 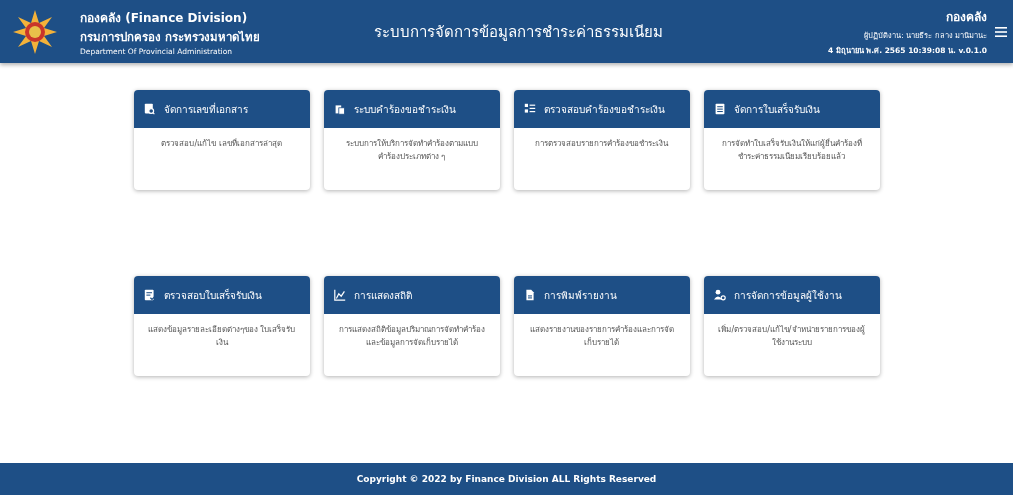 What do you see at coordinates (164, 18) in the screenshot?
I see `org-title: กองคลัง (Finance Division)` at bounding box center [164, 18].